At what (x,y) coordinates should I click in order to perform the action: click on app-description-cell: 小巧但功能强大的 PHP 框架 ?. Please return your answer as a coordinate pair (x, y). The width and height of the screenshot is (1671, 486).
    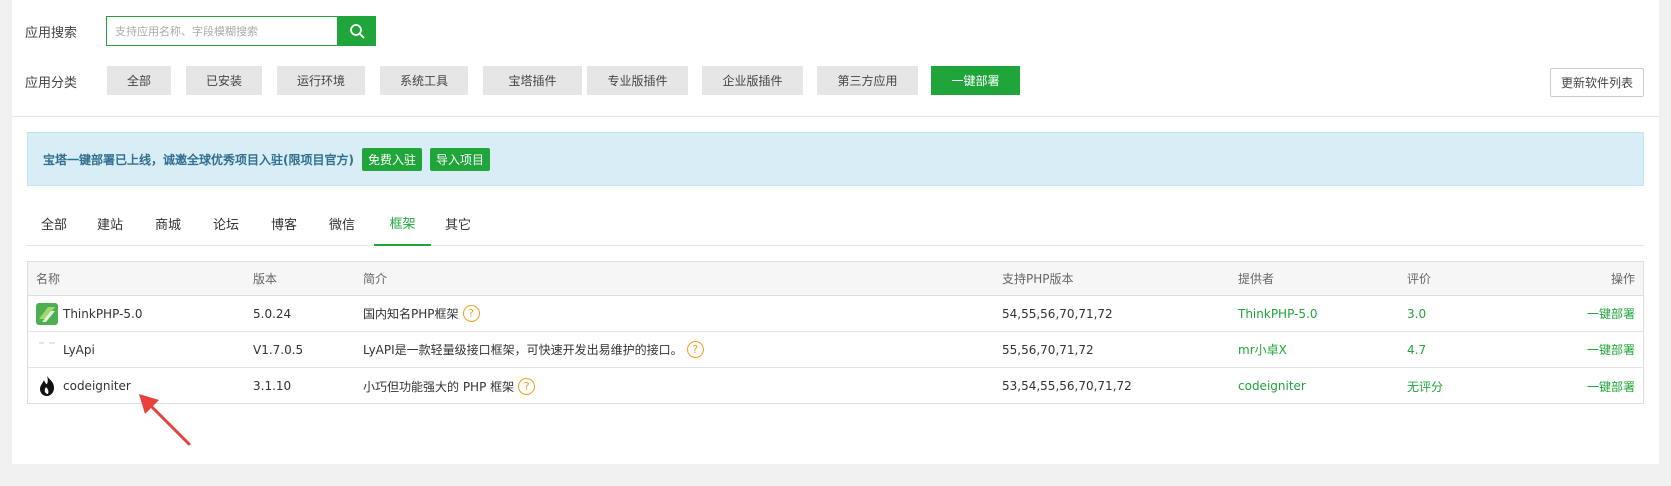
    Looking at the image, I should click on (449, 386).